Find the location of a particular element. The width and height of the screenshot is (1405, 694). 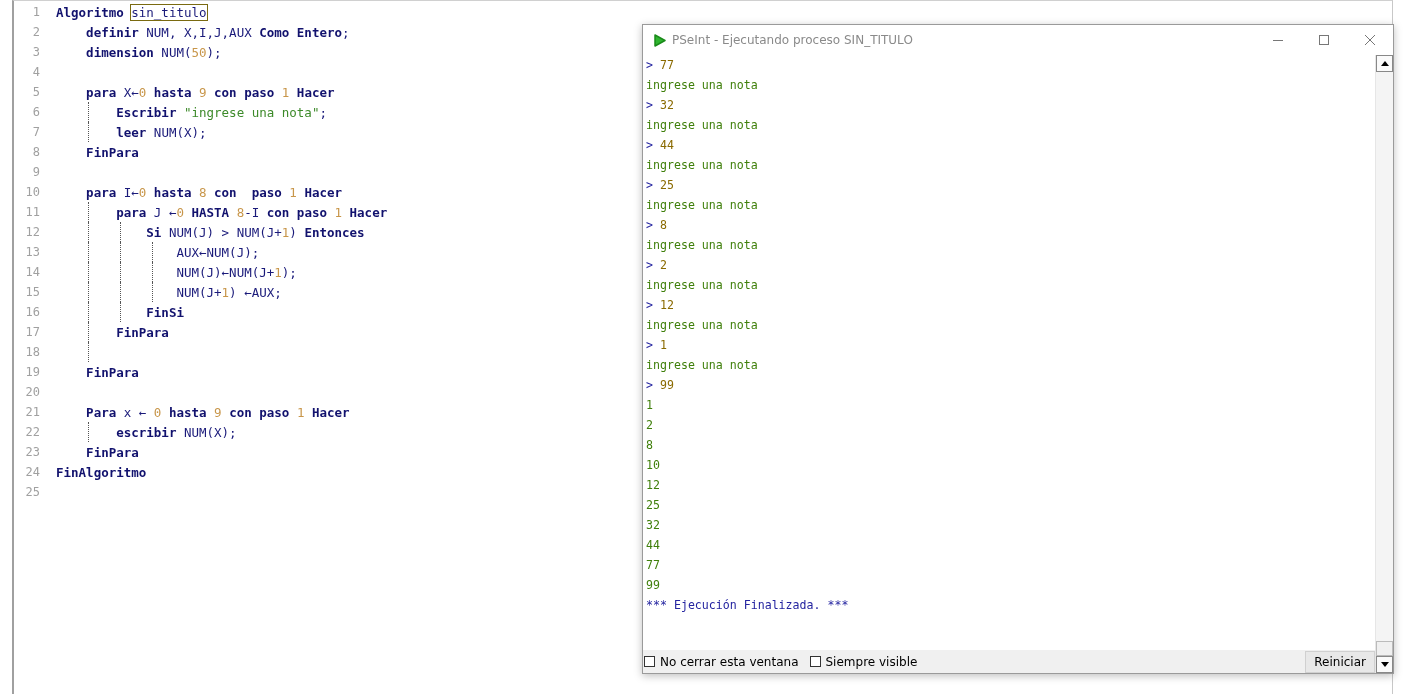

line-number: 22 is located at coordinates (32, 432).